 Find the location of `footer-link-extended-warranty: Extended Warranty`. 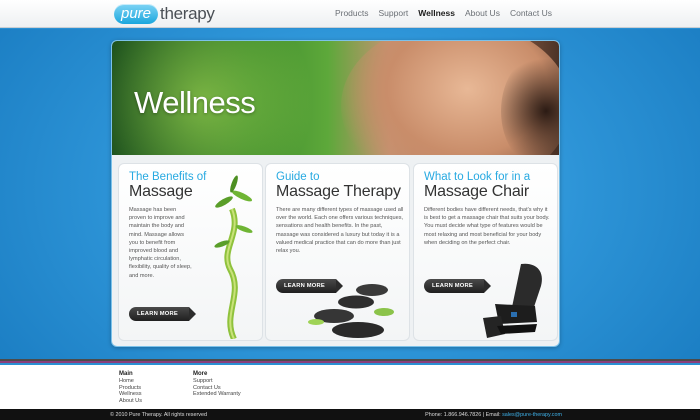

footer-link-extended-warranty: Extended Warranty is located at coordinates (217, 394).